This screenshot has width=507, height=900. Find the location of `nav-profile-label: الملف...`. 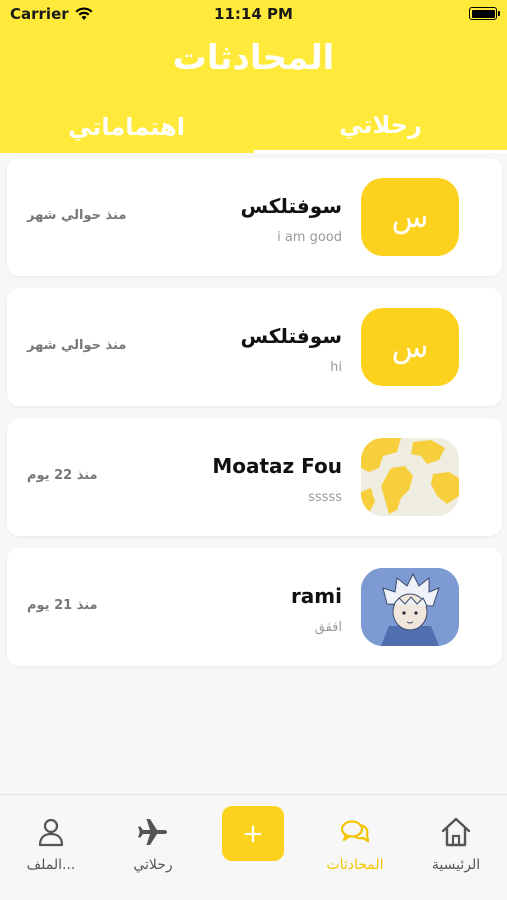

nav-profile-label: الملف... is located at coordinates (51, 865).